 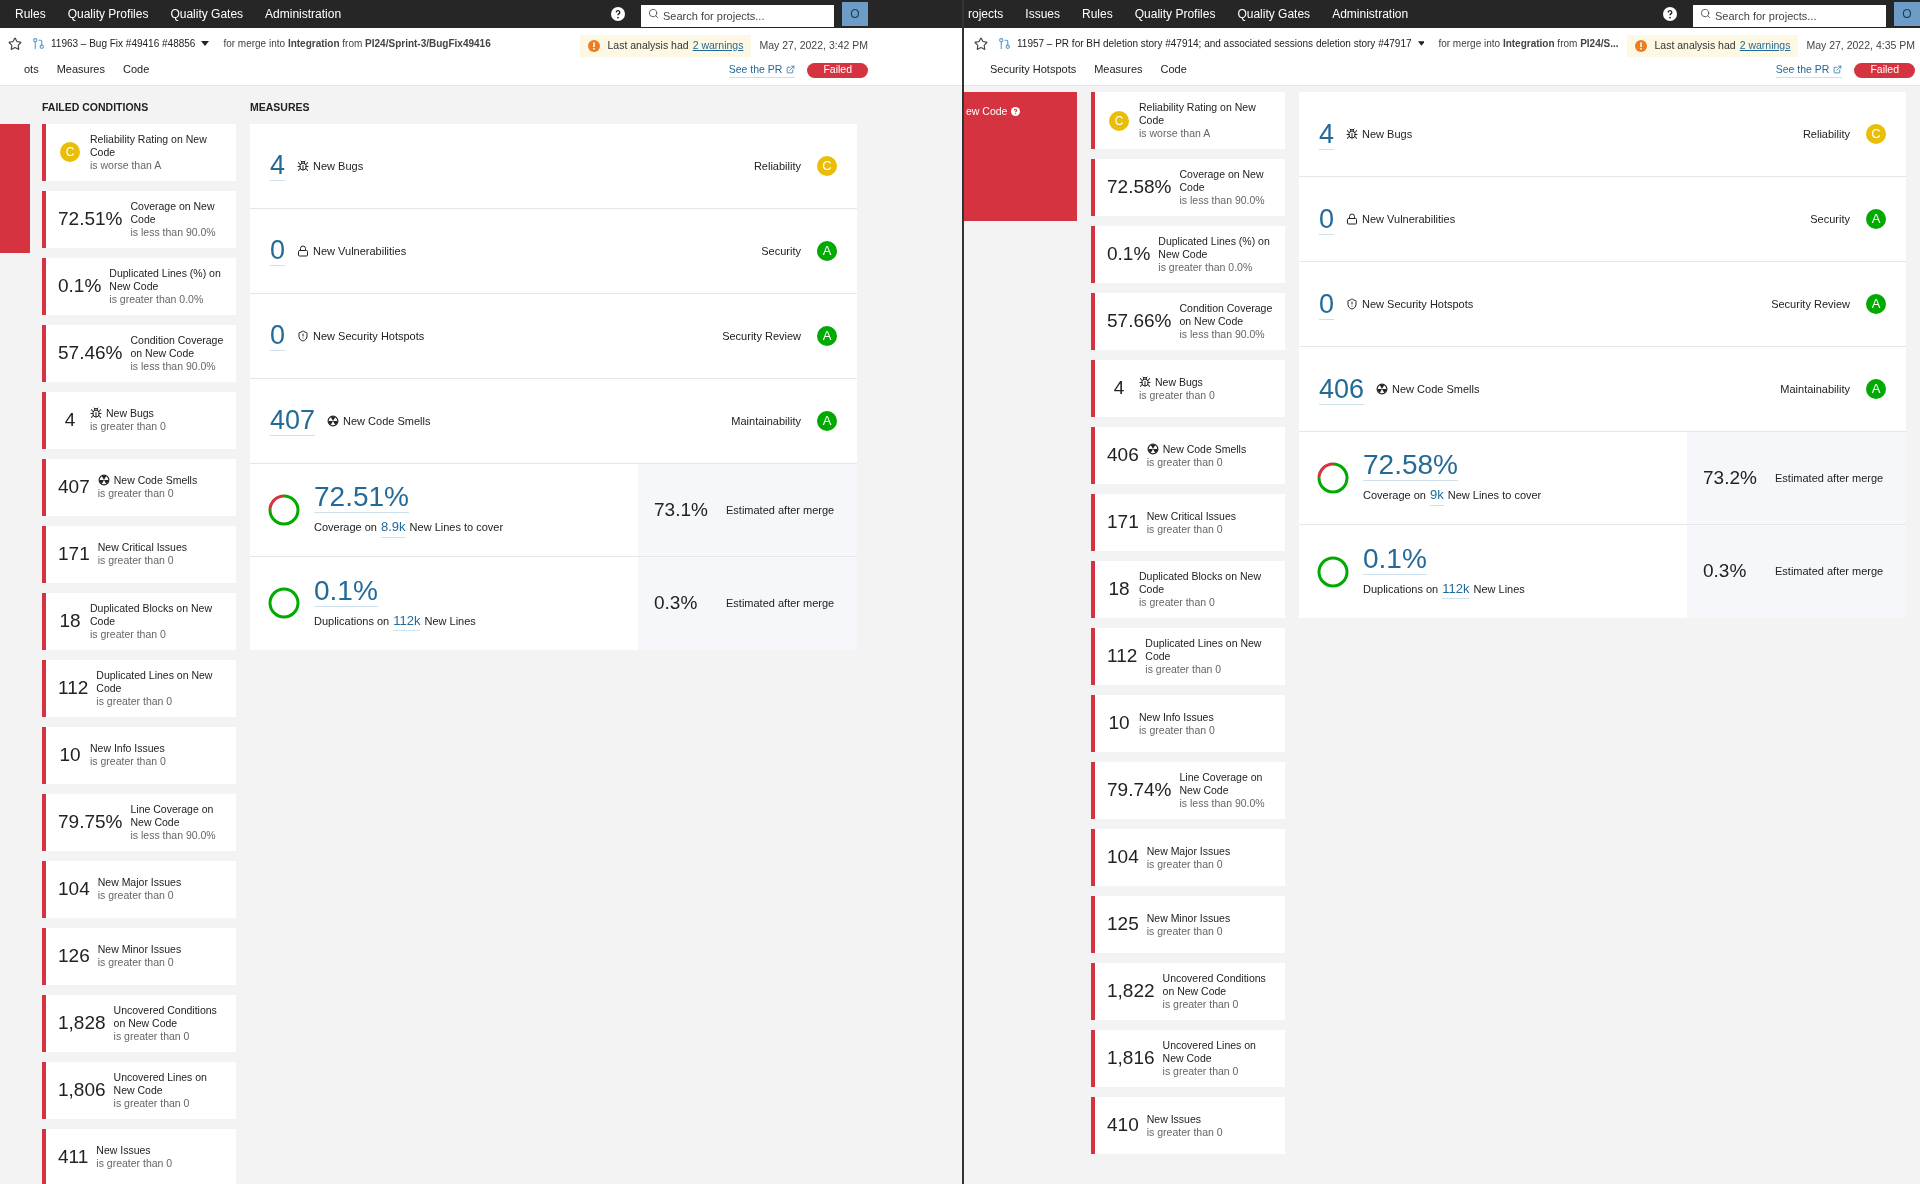 I want to click on condition-value: 112, so click(x=73, y=688).